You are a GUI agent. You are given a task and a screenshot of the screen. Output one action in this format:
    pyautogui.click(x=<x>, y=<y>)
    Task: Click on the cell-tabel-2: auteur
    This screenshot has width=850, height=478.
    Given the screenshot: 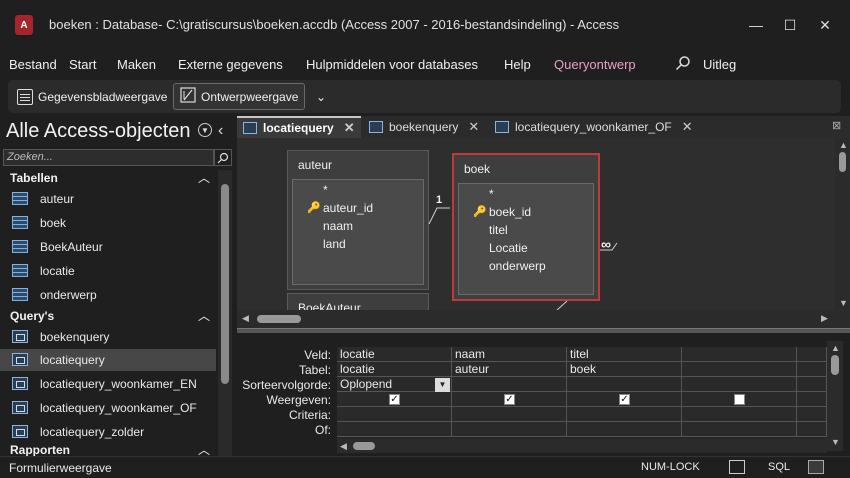 What is the action you would take?
    pyautogui.click(x=509, y=369)
    